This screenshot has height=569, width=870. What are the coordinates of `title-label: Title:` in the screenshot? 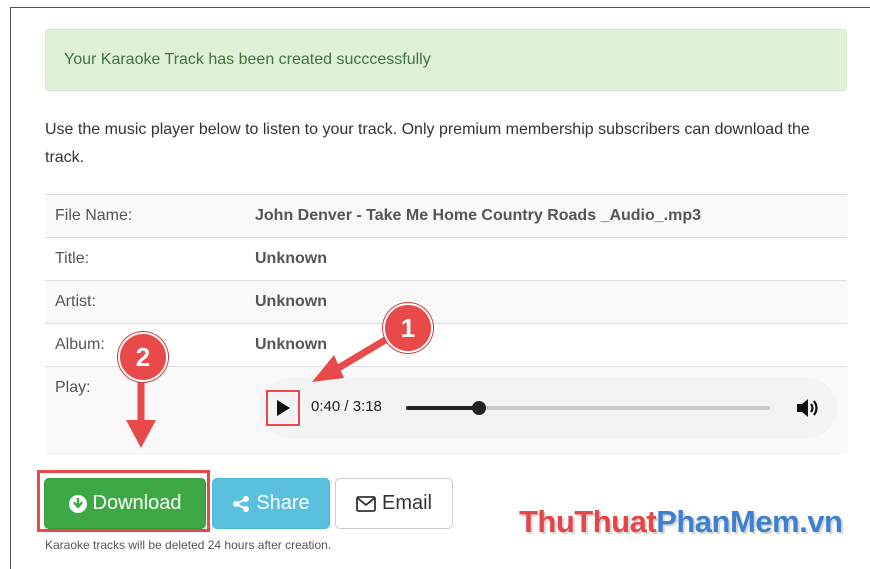 It's located at (145, 259).